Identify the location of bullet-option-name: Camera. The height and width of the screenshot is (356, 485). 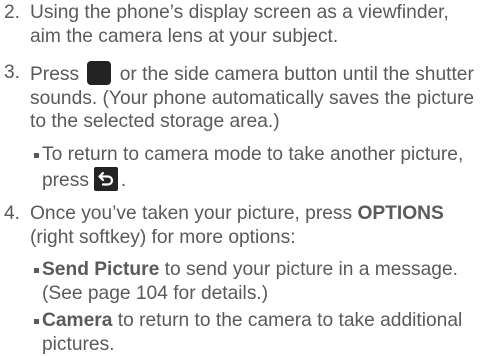
(77, 320).